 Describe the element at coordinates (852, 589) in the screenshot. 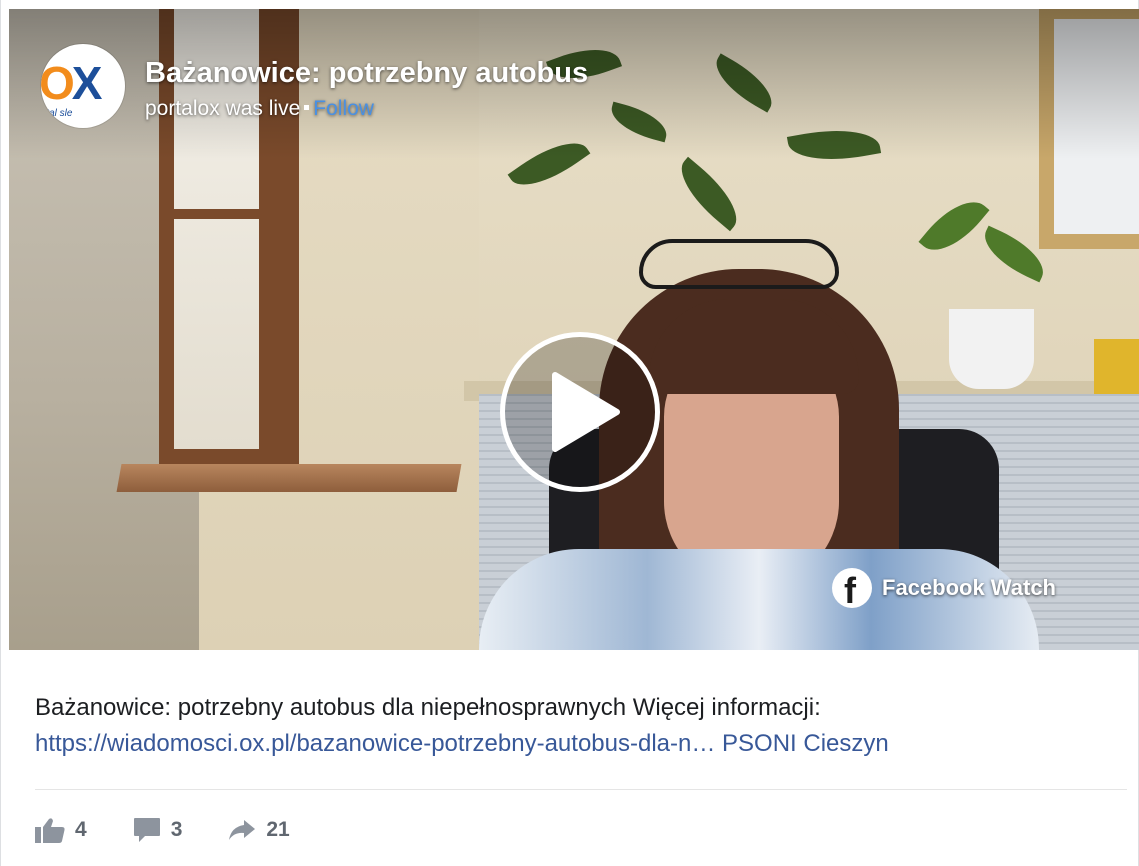

I see `facebook-logo-icon: f` at that location.